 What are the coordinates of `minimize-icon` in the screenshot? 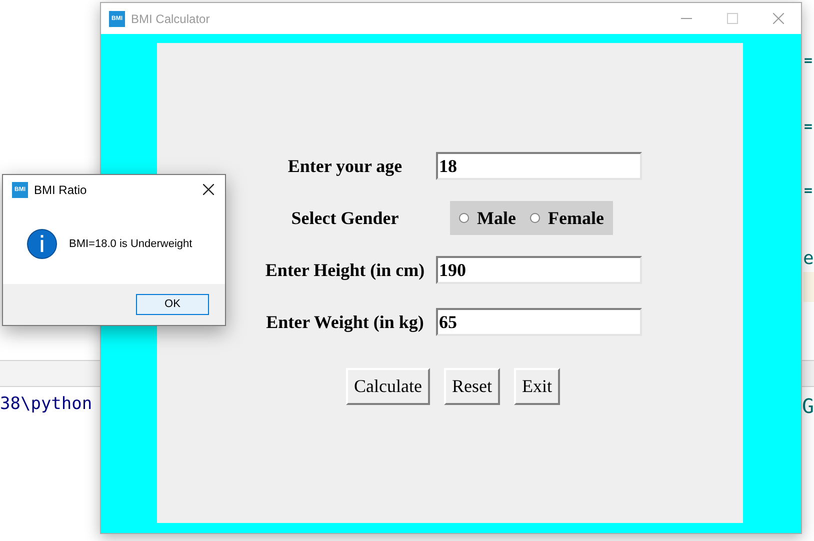 It's located at (686, 18).